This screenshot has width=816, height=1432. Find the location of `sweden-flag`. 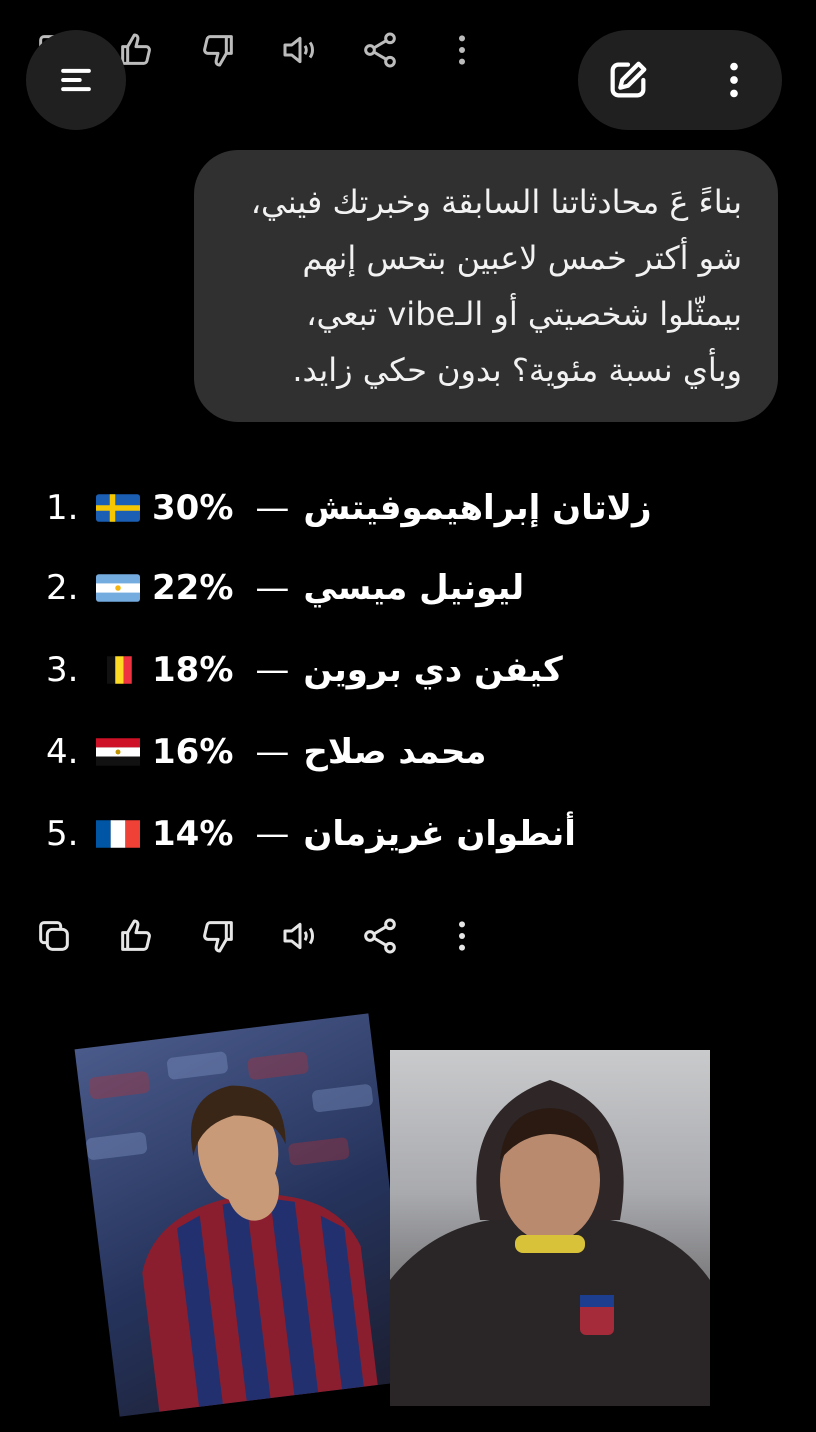

sweden-flag is located at coordinates (118, 508).